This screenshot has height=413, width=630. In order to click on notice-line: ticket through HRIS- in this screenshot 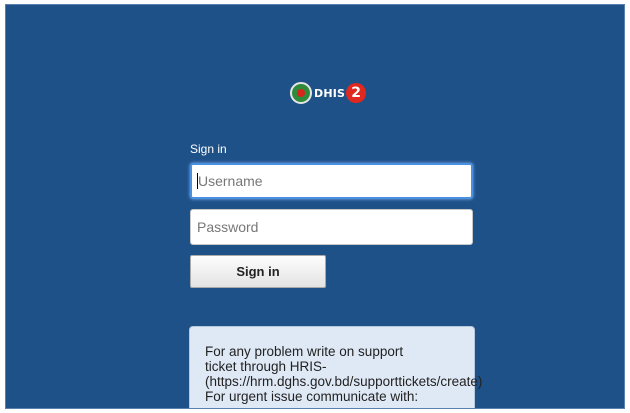, I will do `click(266, 366)`.